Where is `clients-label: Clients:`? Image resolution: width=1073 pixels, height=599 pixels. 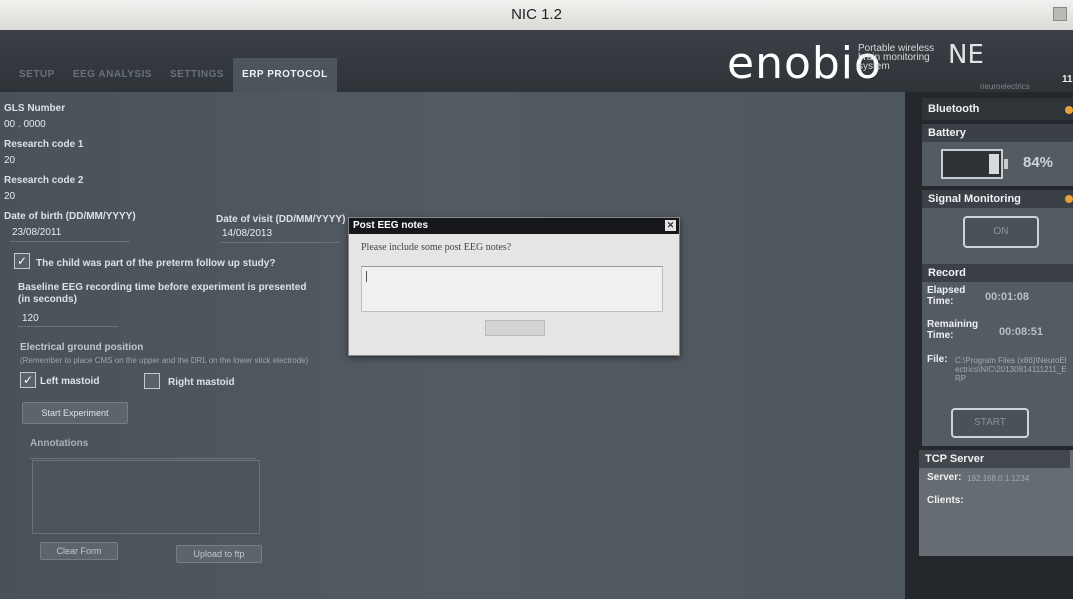 clients-label: Clients: is located at coordinates (945, 500).